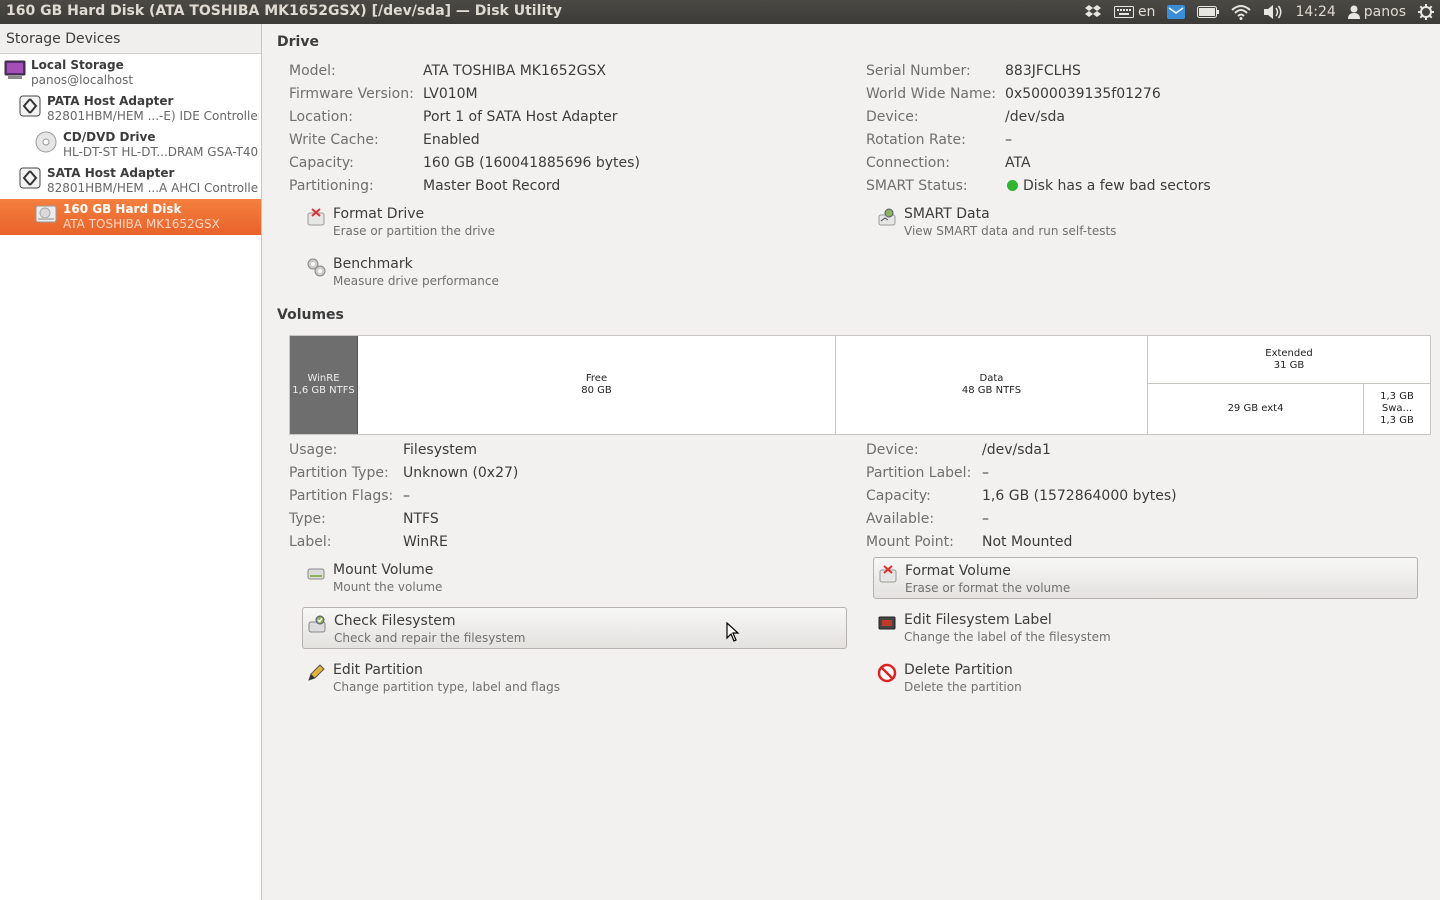  Describe the element at coordinates (141, 224) in the screenshot. I see `device-sub: ATA TOSHIBA MK1652GSX` at that location.